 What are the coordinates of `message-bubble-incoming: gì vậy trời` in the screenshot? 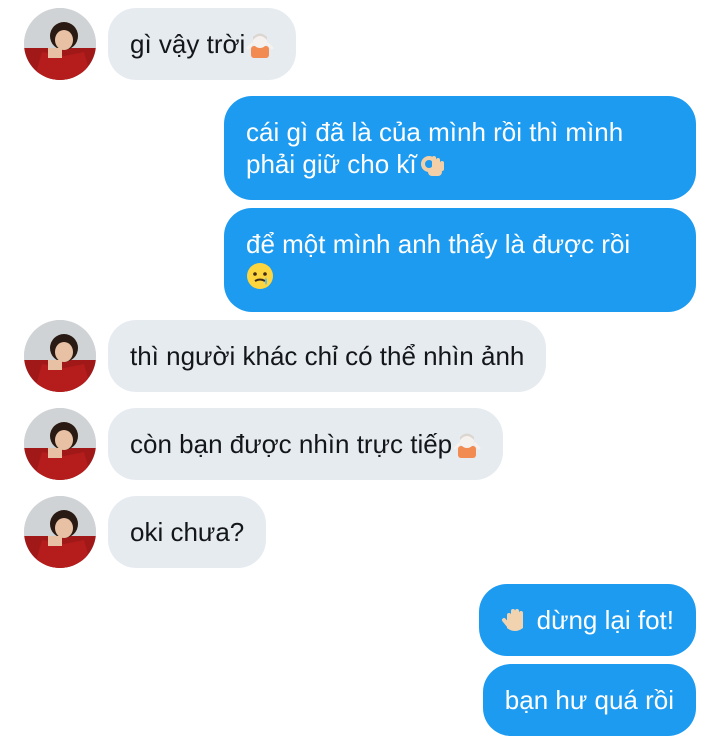 It's located at (202, 44).